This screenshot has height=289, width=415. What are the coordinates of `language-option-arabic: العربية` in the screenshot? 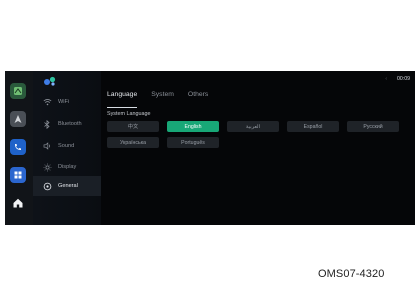 It's located at (253, 126).